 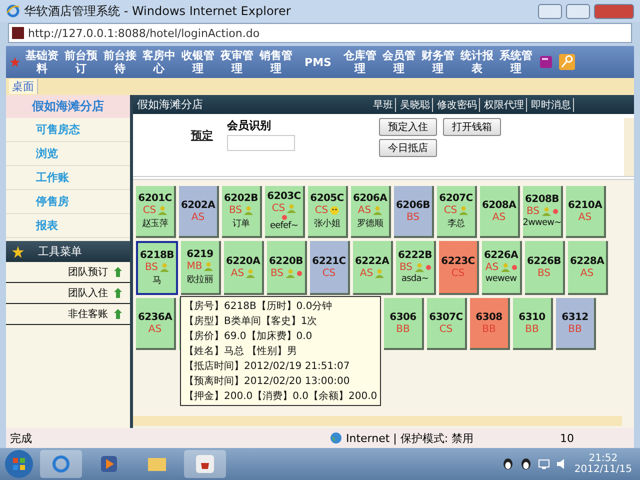 What do you see at coordinates (242, 212) in the screenshot?
I see `room-card: 6202B BS 订单` at bounding box center [242, 212].